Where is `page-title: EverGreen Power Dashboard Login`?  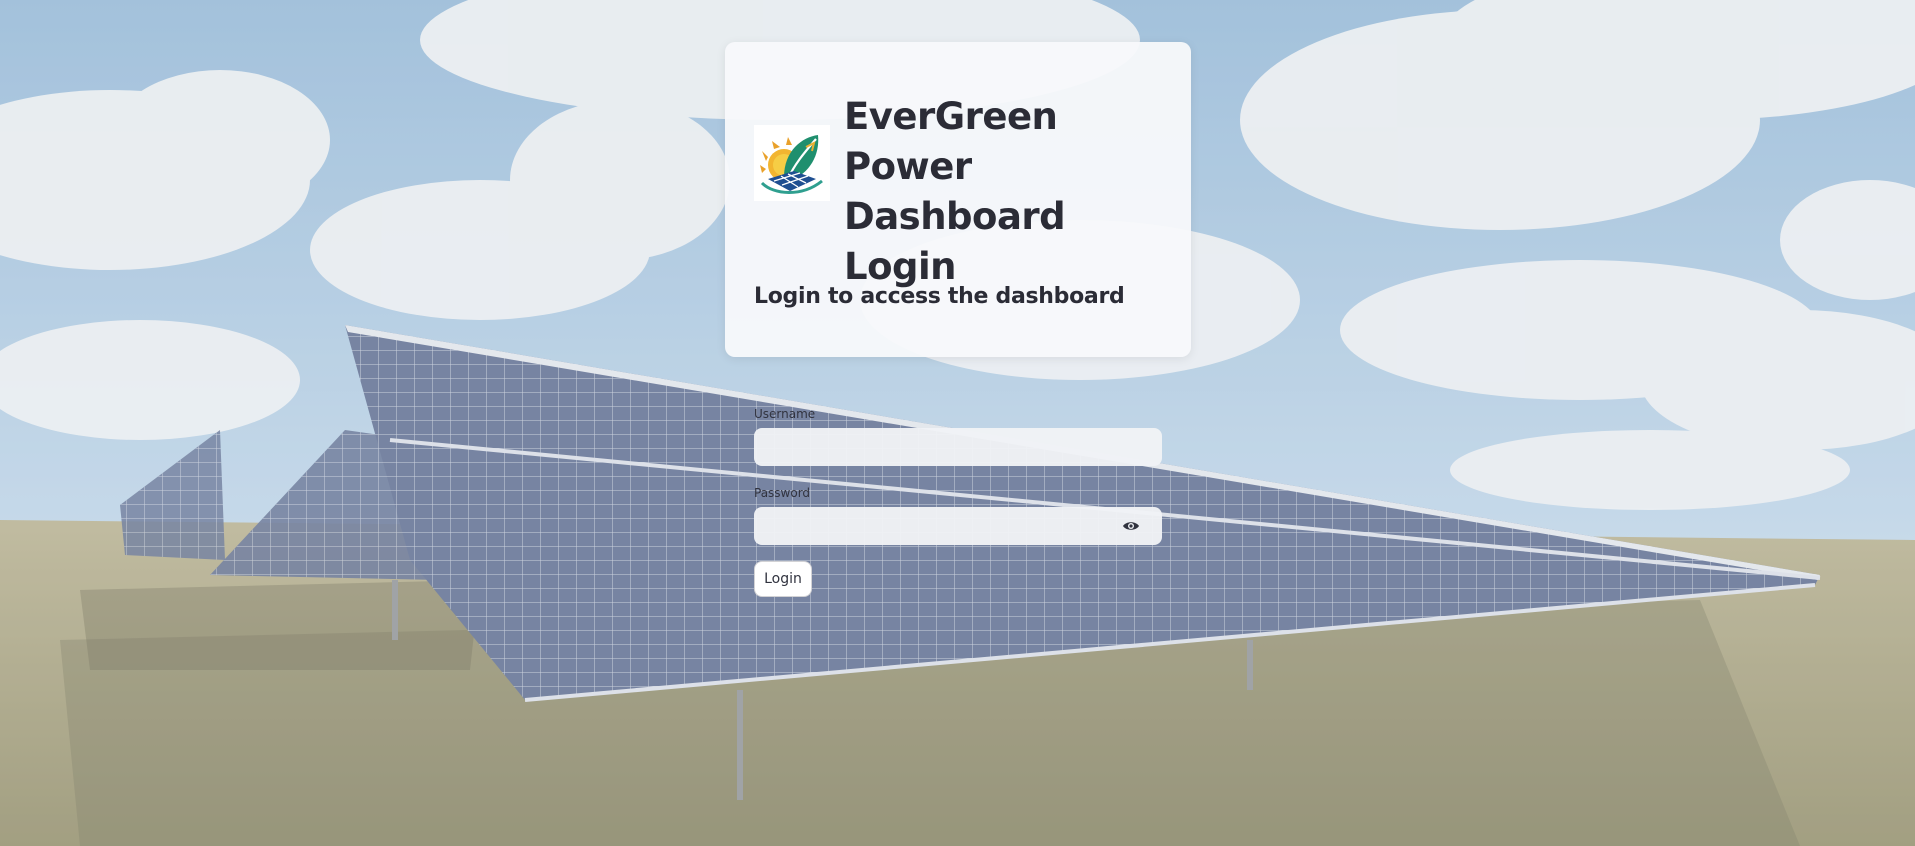
page-title: EverGreen Power Dashboard Login is located at coordinates (955, 191).